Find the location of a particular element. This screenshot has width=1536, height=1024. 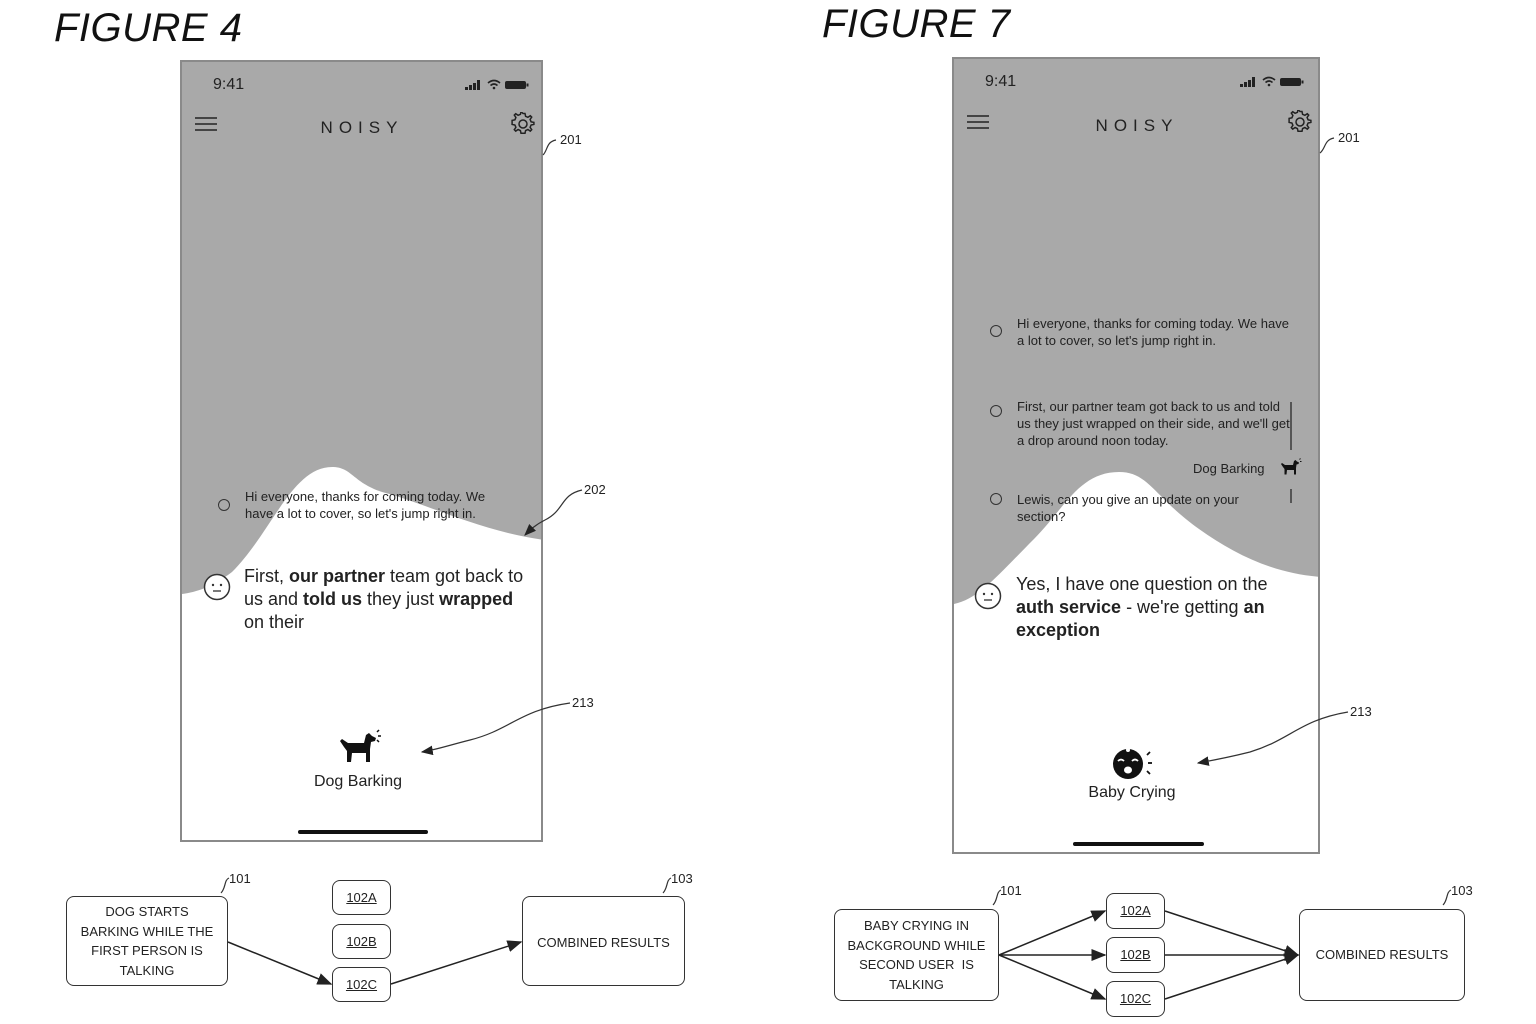

text-segment: First, is located at coordinates (266, 576).